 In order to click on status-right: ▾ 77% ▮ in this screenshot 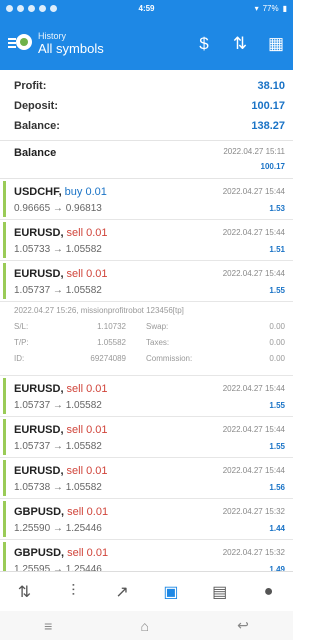, I will do `click(271, 8)`.